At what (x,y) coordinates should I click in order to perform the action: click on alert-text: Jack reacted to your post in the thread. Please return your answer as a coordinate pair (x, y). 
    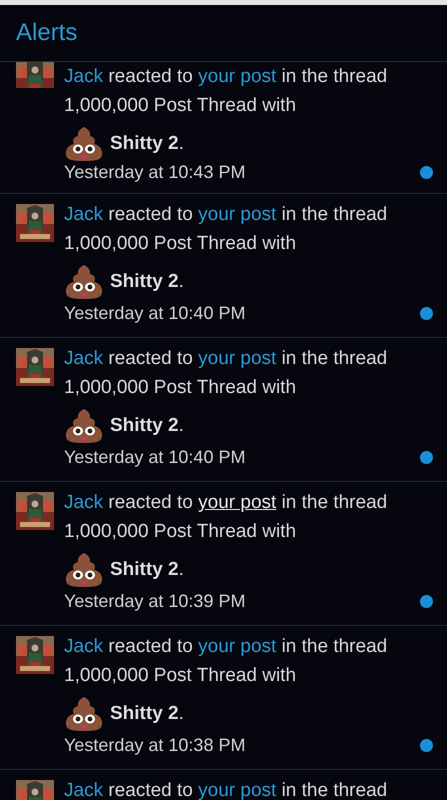
    Looking at the image, I should click on (226, 789).